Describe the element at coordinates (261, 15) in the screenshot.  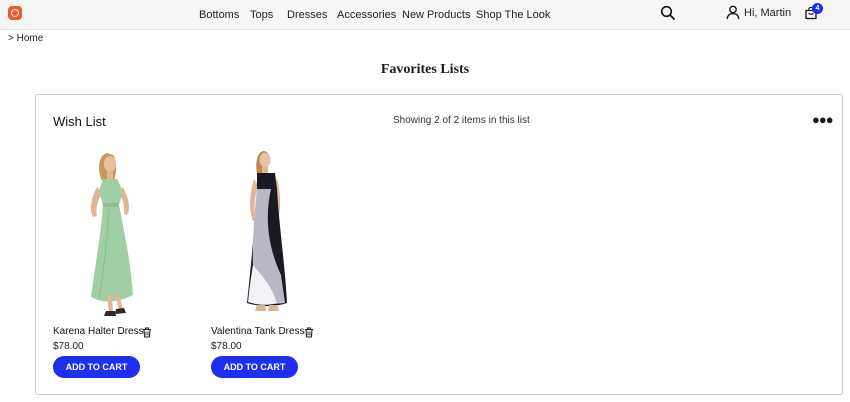
I see `nav-item-tops: Tops` at that location.